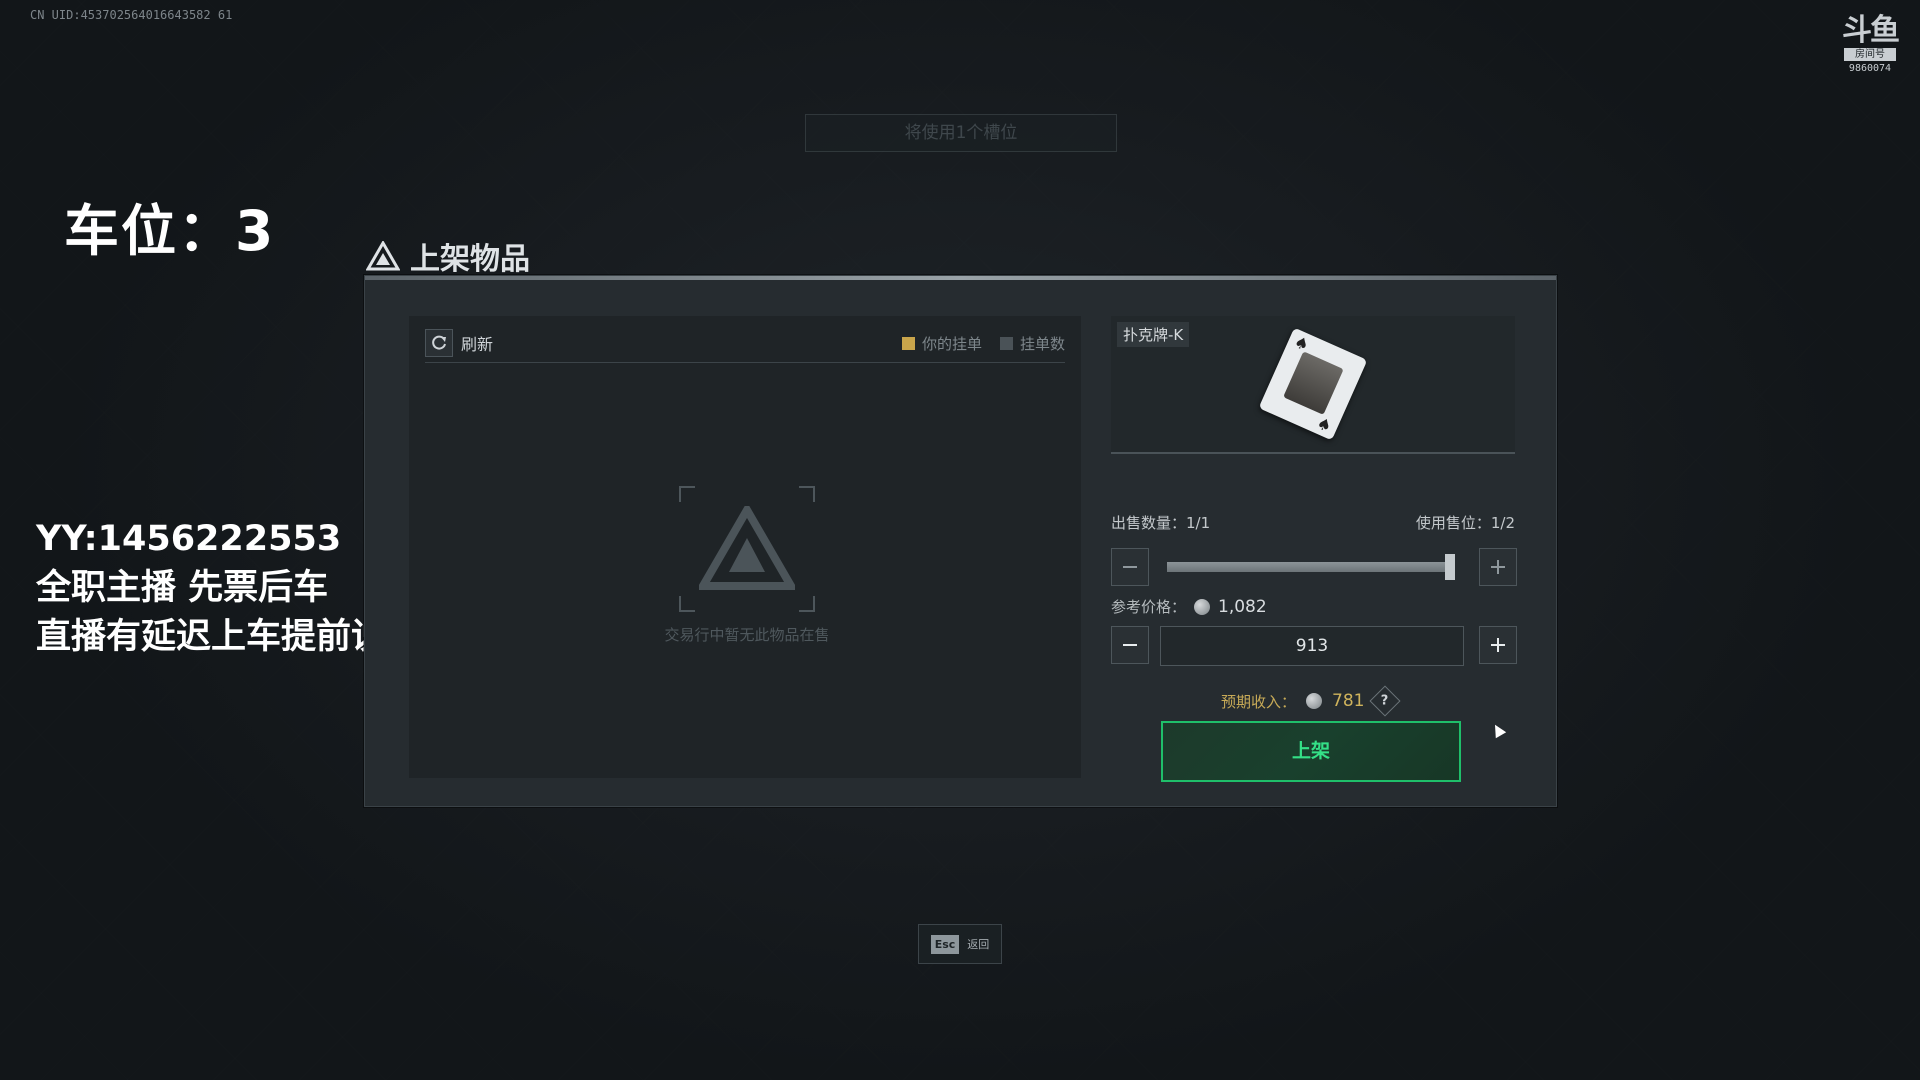  I want to click on esc-key-icon: Esc, so click(945, 944).